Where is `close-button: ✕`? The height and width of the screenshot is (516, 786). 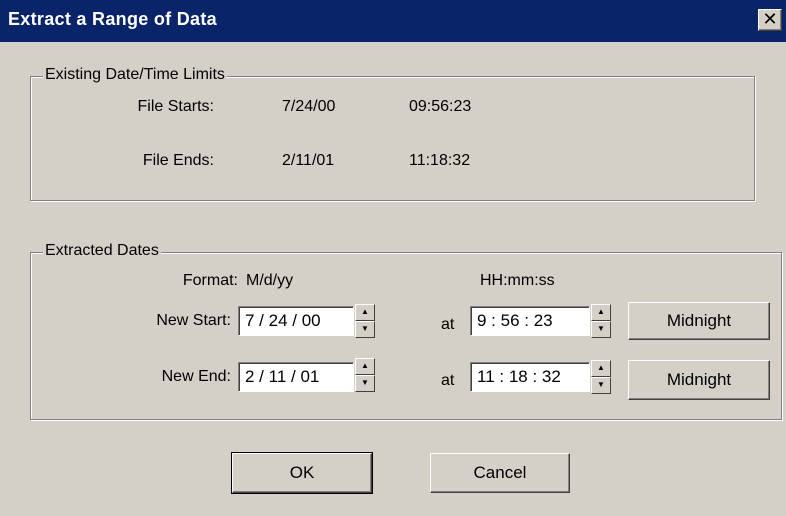
close-button: ✕ is located at coordinates (770, 20).